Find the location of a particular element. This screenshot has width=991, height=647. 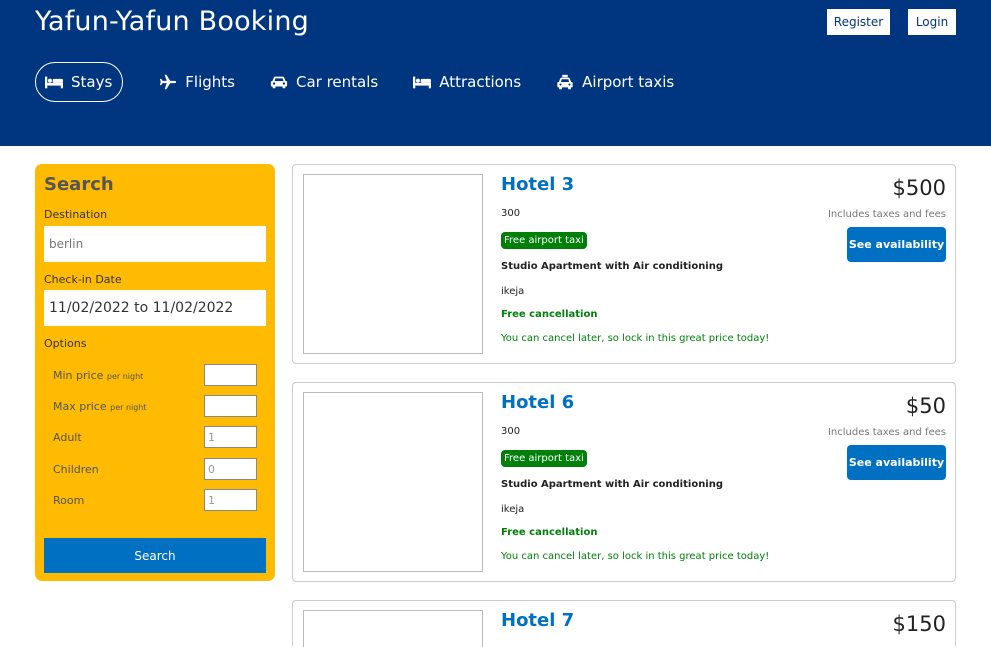

search-title: Search is located at coordinates (79, 184).